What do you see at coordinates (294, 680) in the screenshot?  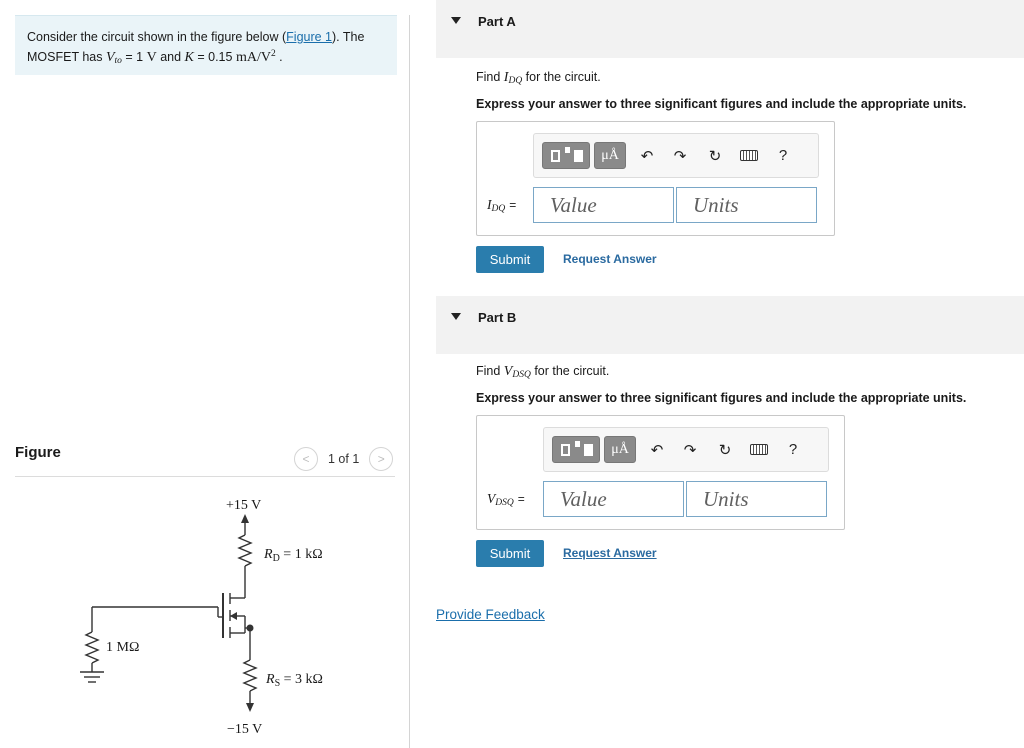 I see `rs-label: RS = 3 kΩ` at bounding box center [294, 680].